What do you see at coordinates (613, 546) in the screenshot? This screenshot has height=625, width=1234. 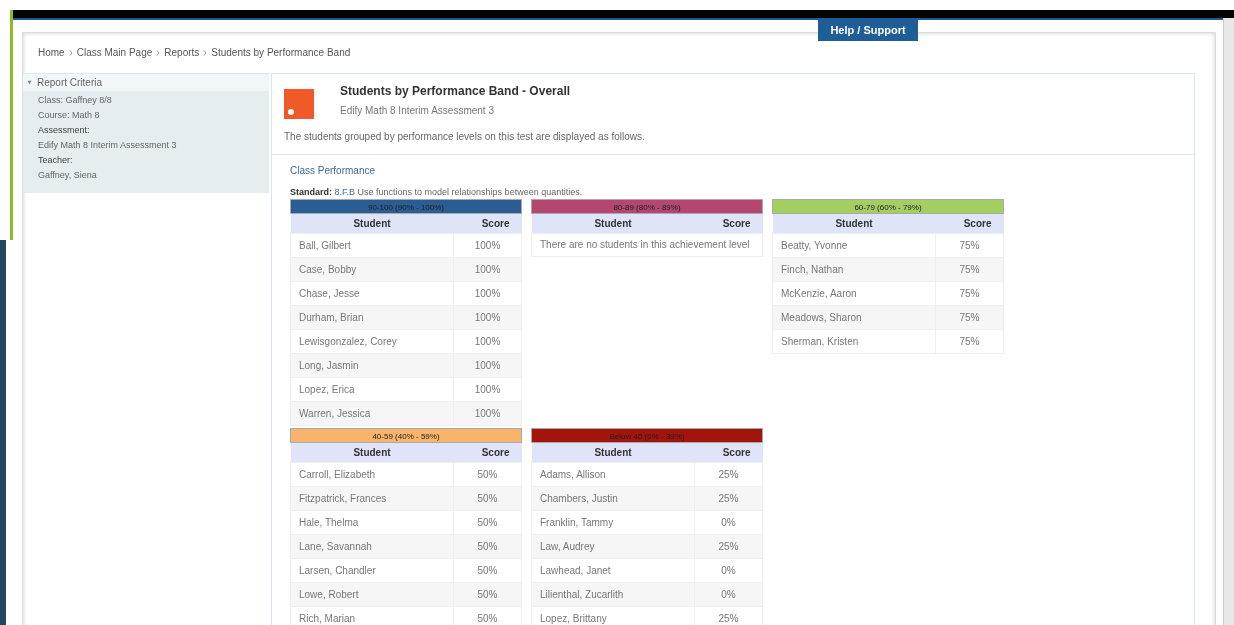 I see `table-cell: Law, Audrey` at bounding box center [613, 546].